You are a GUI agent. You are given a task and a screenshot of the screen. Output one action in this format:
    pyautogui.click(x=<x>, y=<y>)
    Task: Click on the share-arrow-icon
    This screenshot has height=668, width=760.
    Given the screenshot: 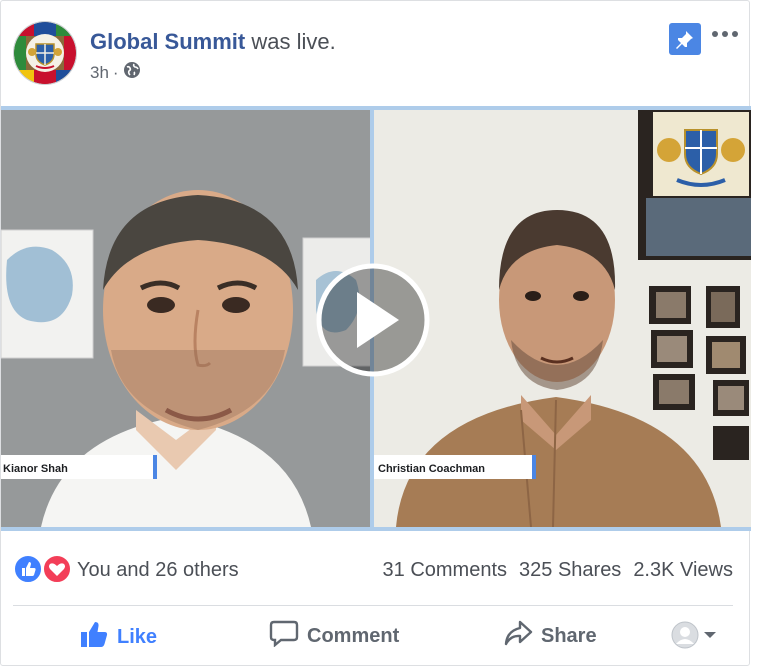 What is the action you would take?
    pyautogui.click(x=518, y=636)
    